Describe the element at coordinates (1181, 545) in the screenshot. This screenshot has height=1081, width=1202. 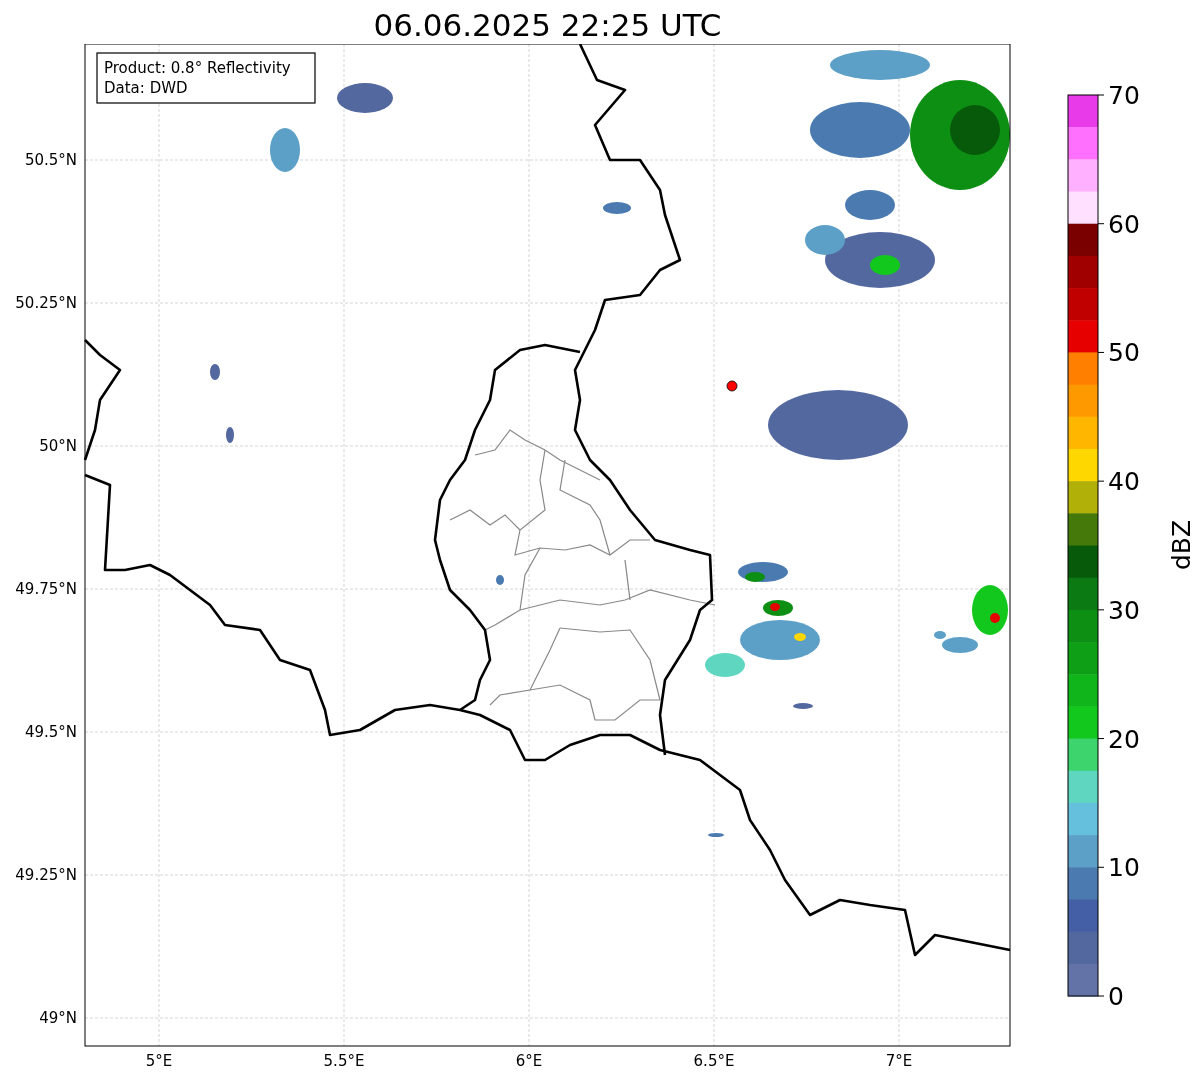
I see `colorbar-label: dBZ` at that location.